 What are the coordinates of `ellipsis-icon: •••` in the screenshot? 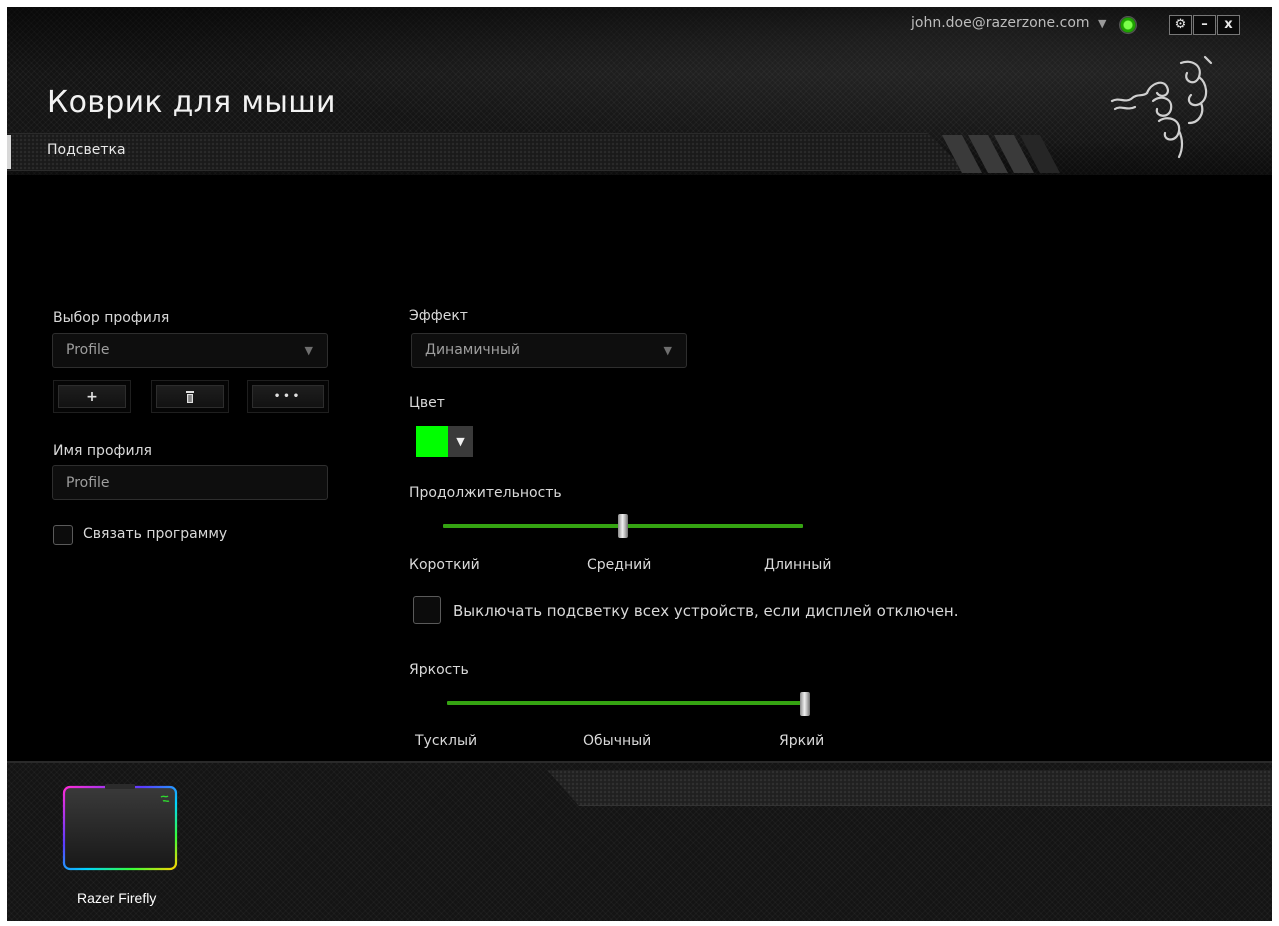 It's located at (288, 396).